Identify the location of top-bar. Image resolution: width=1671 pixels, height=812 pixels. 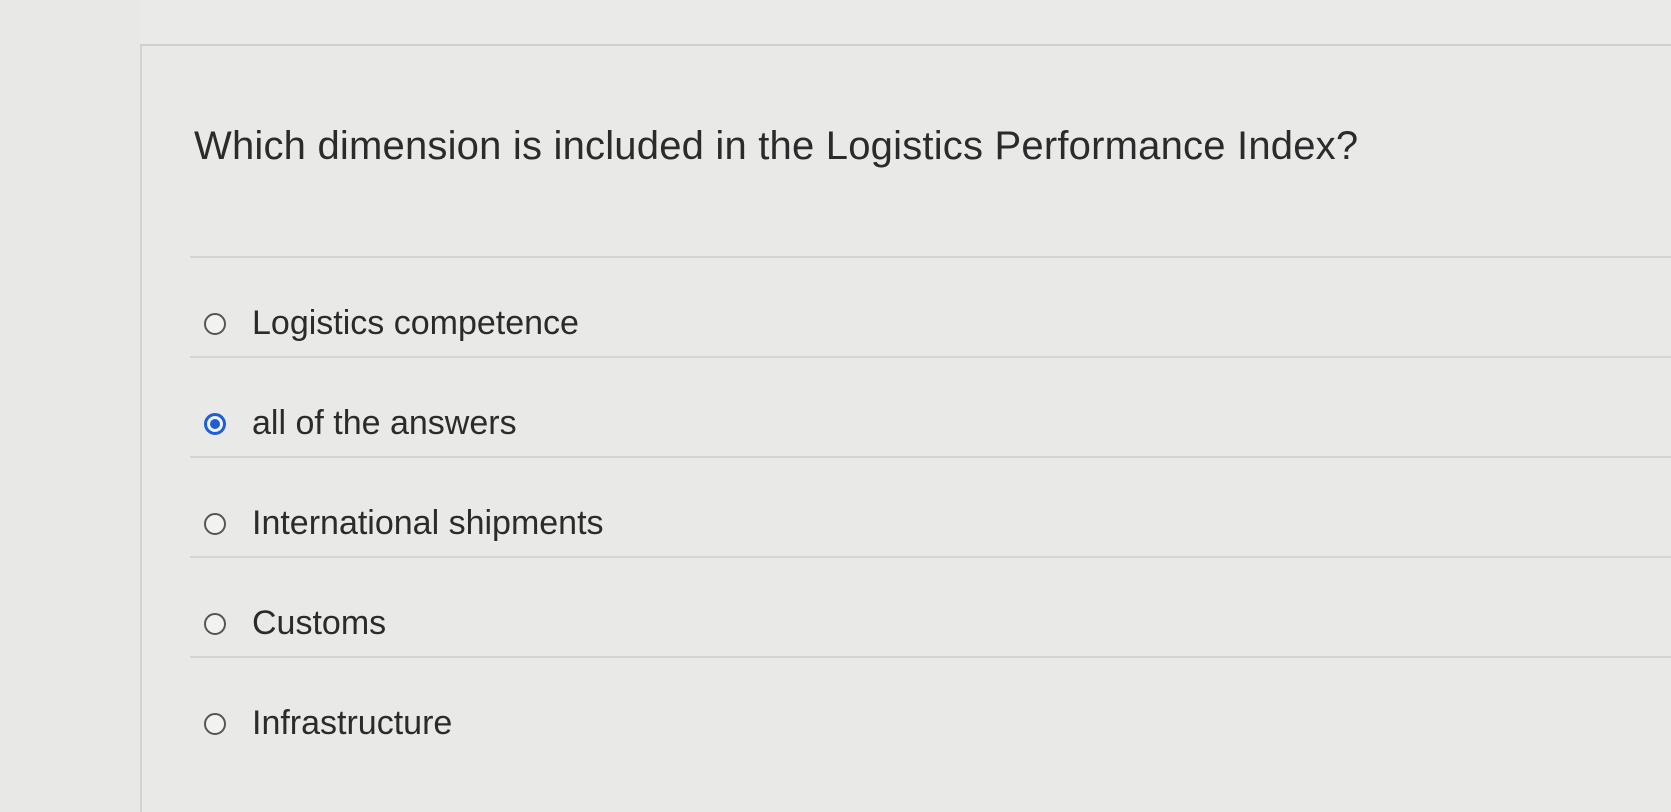
(905, 23).